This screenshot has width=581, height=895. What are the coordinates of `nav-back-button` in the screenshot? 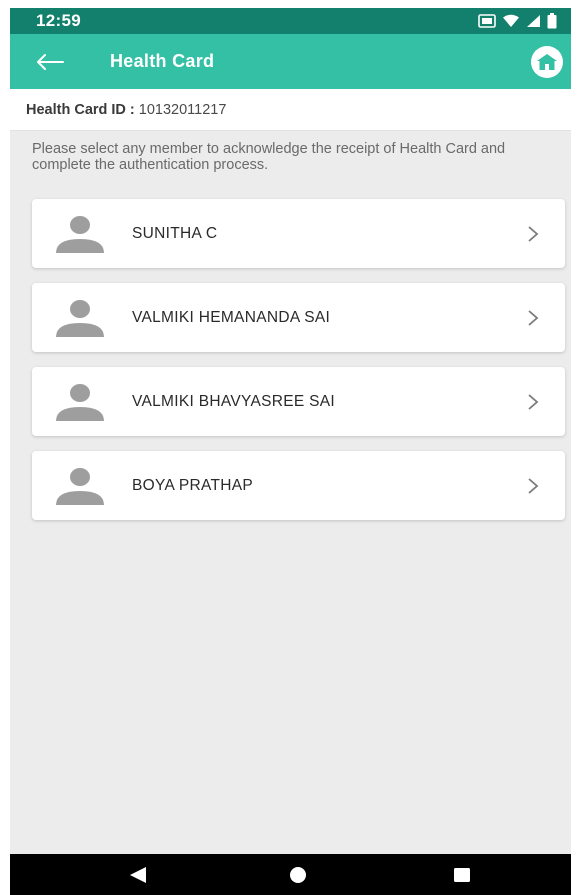 It's located at (138, 874).